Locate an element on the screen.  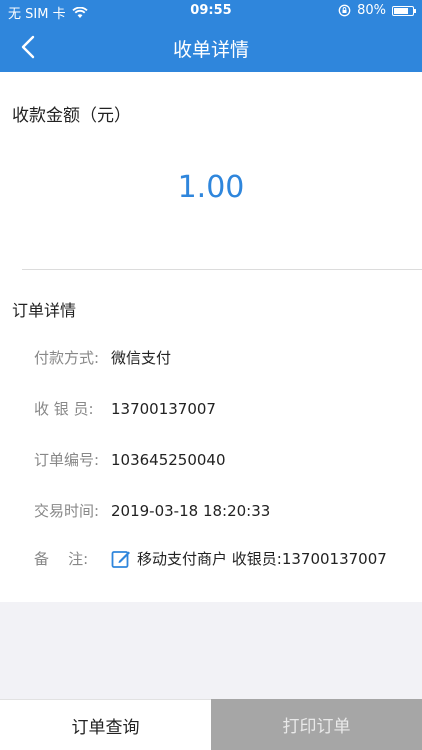
detail-value: 2019-03-18 18:20:33 is located at coordinates (191, 510).